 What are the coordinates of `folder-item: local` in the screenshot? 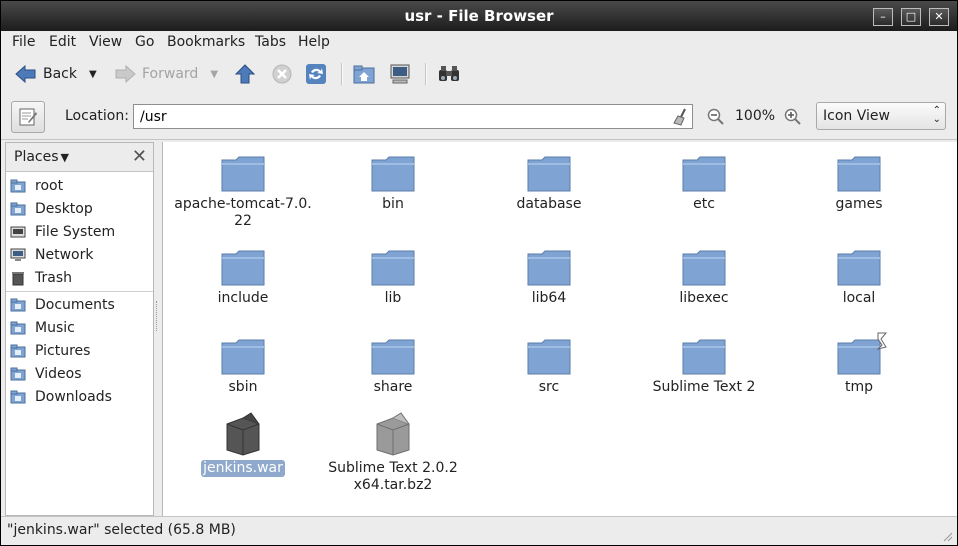 It's located at (859, 277).